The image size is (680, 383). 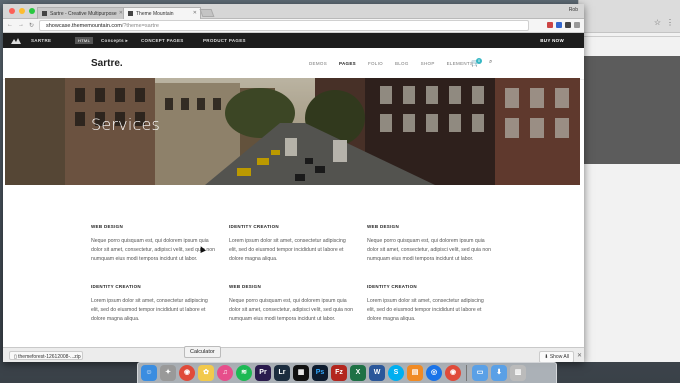 I want to click on finder-icon: ☺, so click(x=149, y=373).